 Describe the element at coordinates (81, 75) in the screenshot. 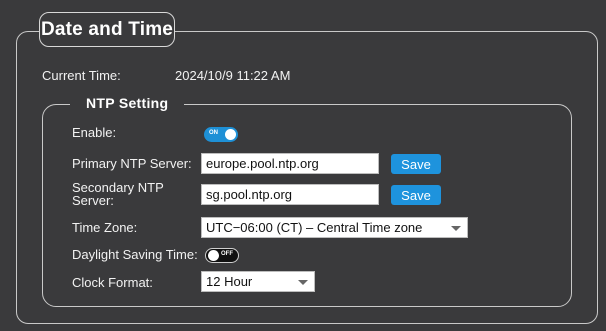

I see `current-time-label: Current Time:` at that location.